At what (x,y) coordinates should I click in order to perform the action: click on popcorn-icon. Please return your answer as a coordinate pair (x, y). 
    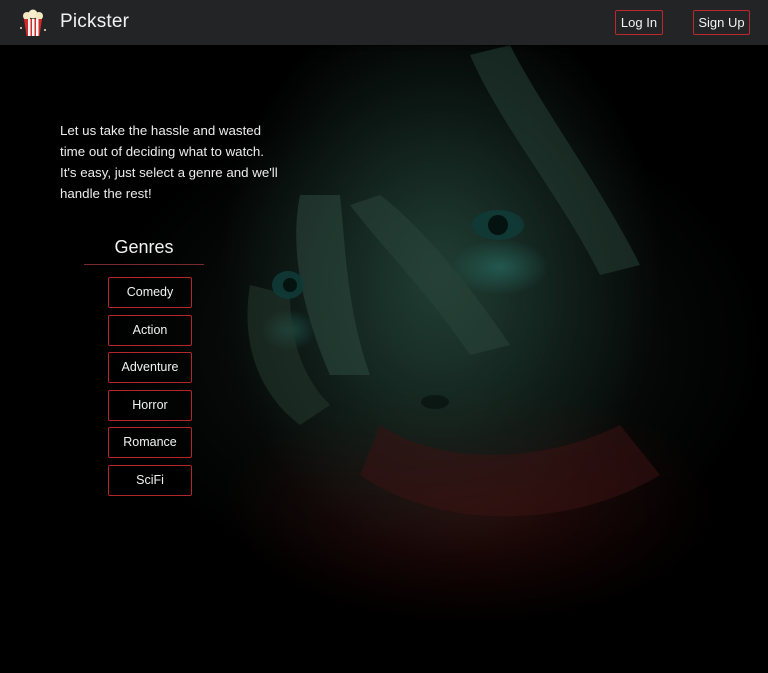
    Looking at the image, I should click on (33, 23).